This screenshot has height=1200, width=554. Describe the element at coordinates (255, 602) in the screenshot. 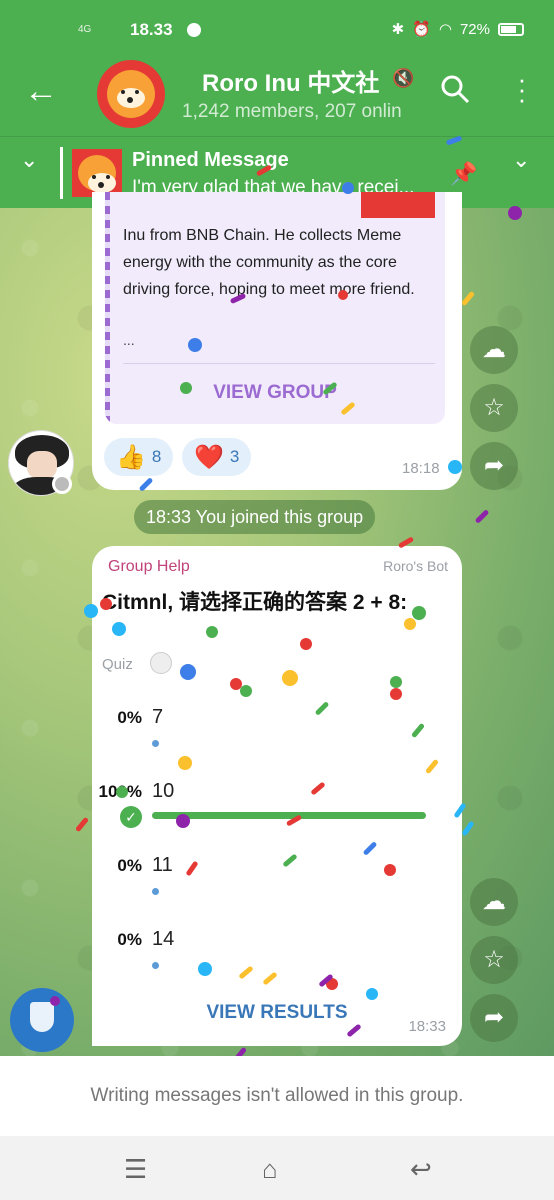

I see `quiz-question: Citmnl, 请选择正确的答案 2 + 8:` at that location.